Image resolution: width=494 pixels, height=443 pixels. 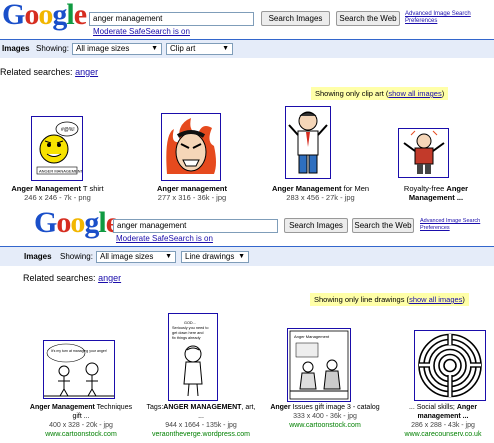 What do you see at coordinates (201, 425) in the screenshot?
I see `caption-meta: 944 x 1664 - 135k - jpg` at bounding box center [201, 425].